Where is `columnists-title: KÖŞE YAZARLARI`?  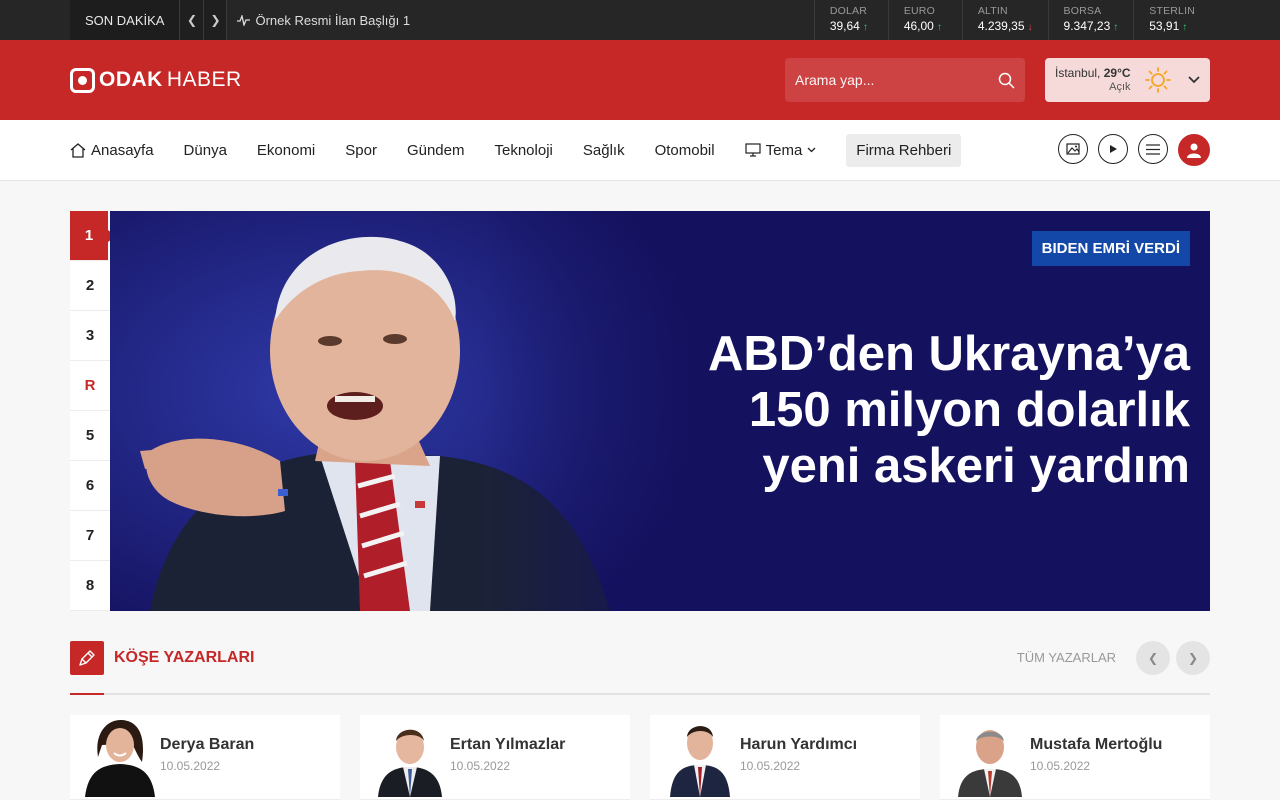
columnists-title: KÖŞE YAZARLARI is located at coordinates (184, 657).